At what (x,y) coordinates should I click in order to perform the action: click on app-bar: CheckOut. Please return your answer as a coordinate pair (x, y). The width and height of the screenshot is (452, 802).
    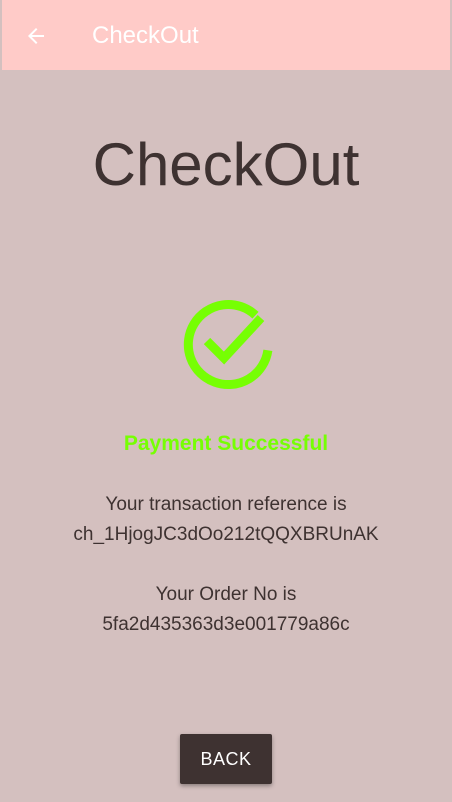
    Looking at the image, I should click on (226, 35).